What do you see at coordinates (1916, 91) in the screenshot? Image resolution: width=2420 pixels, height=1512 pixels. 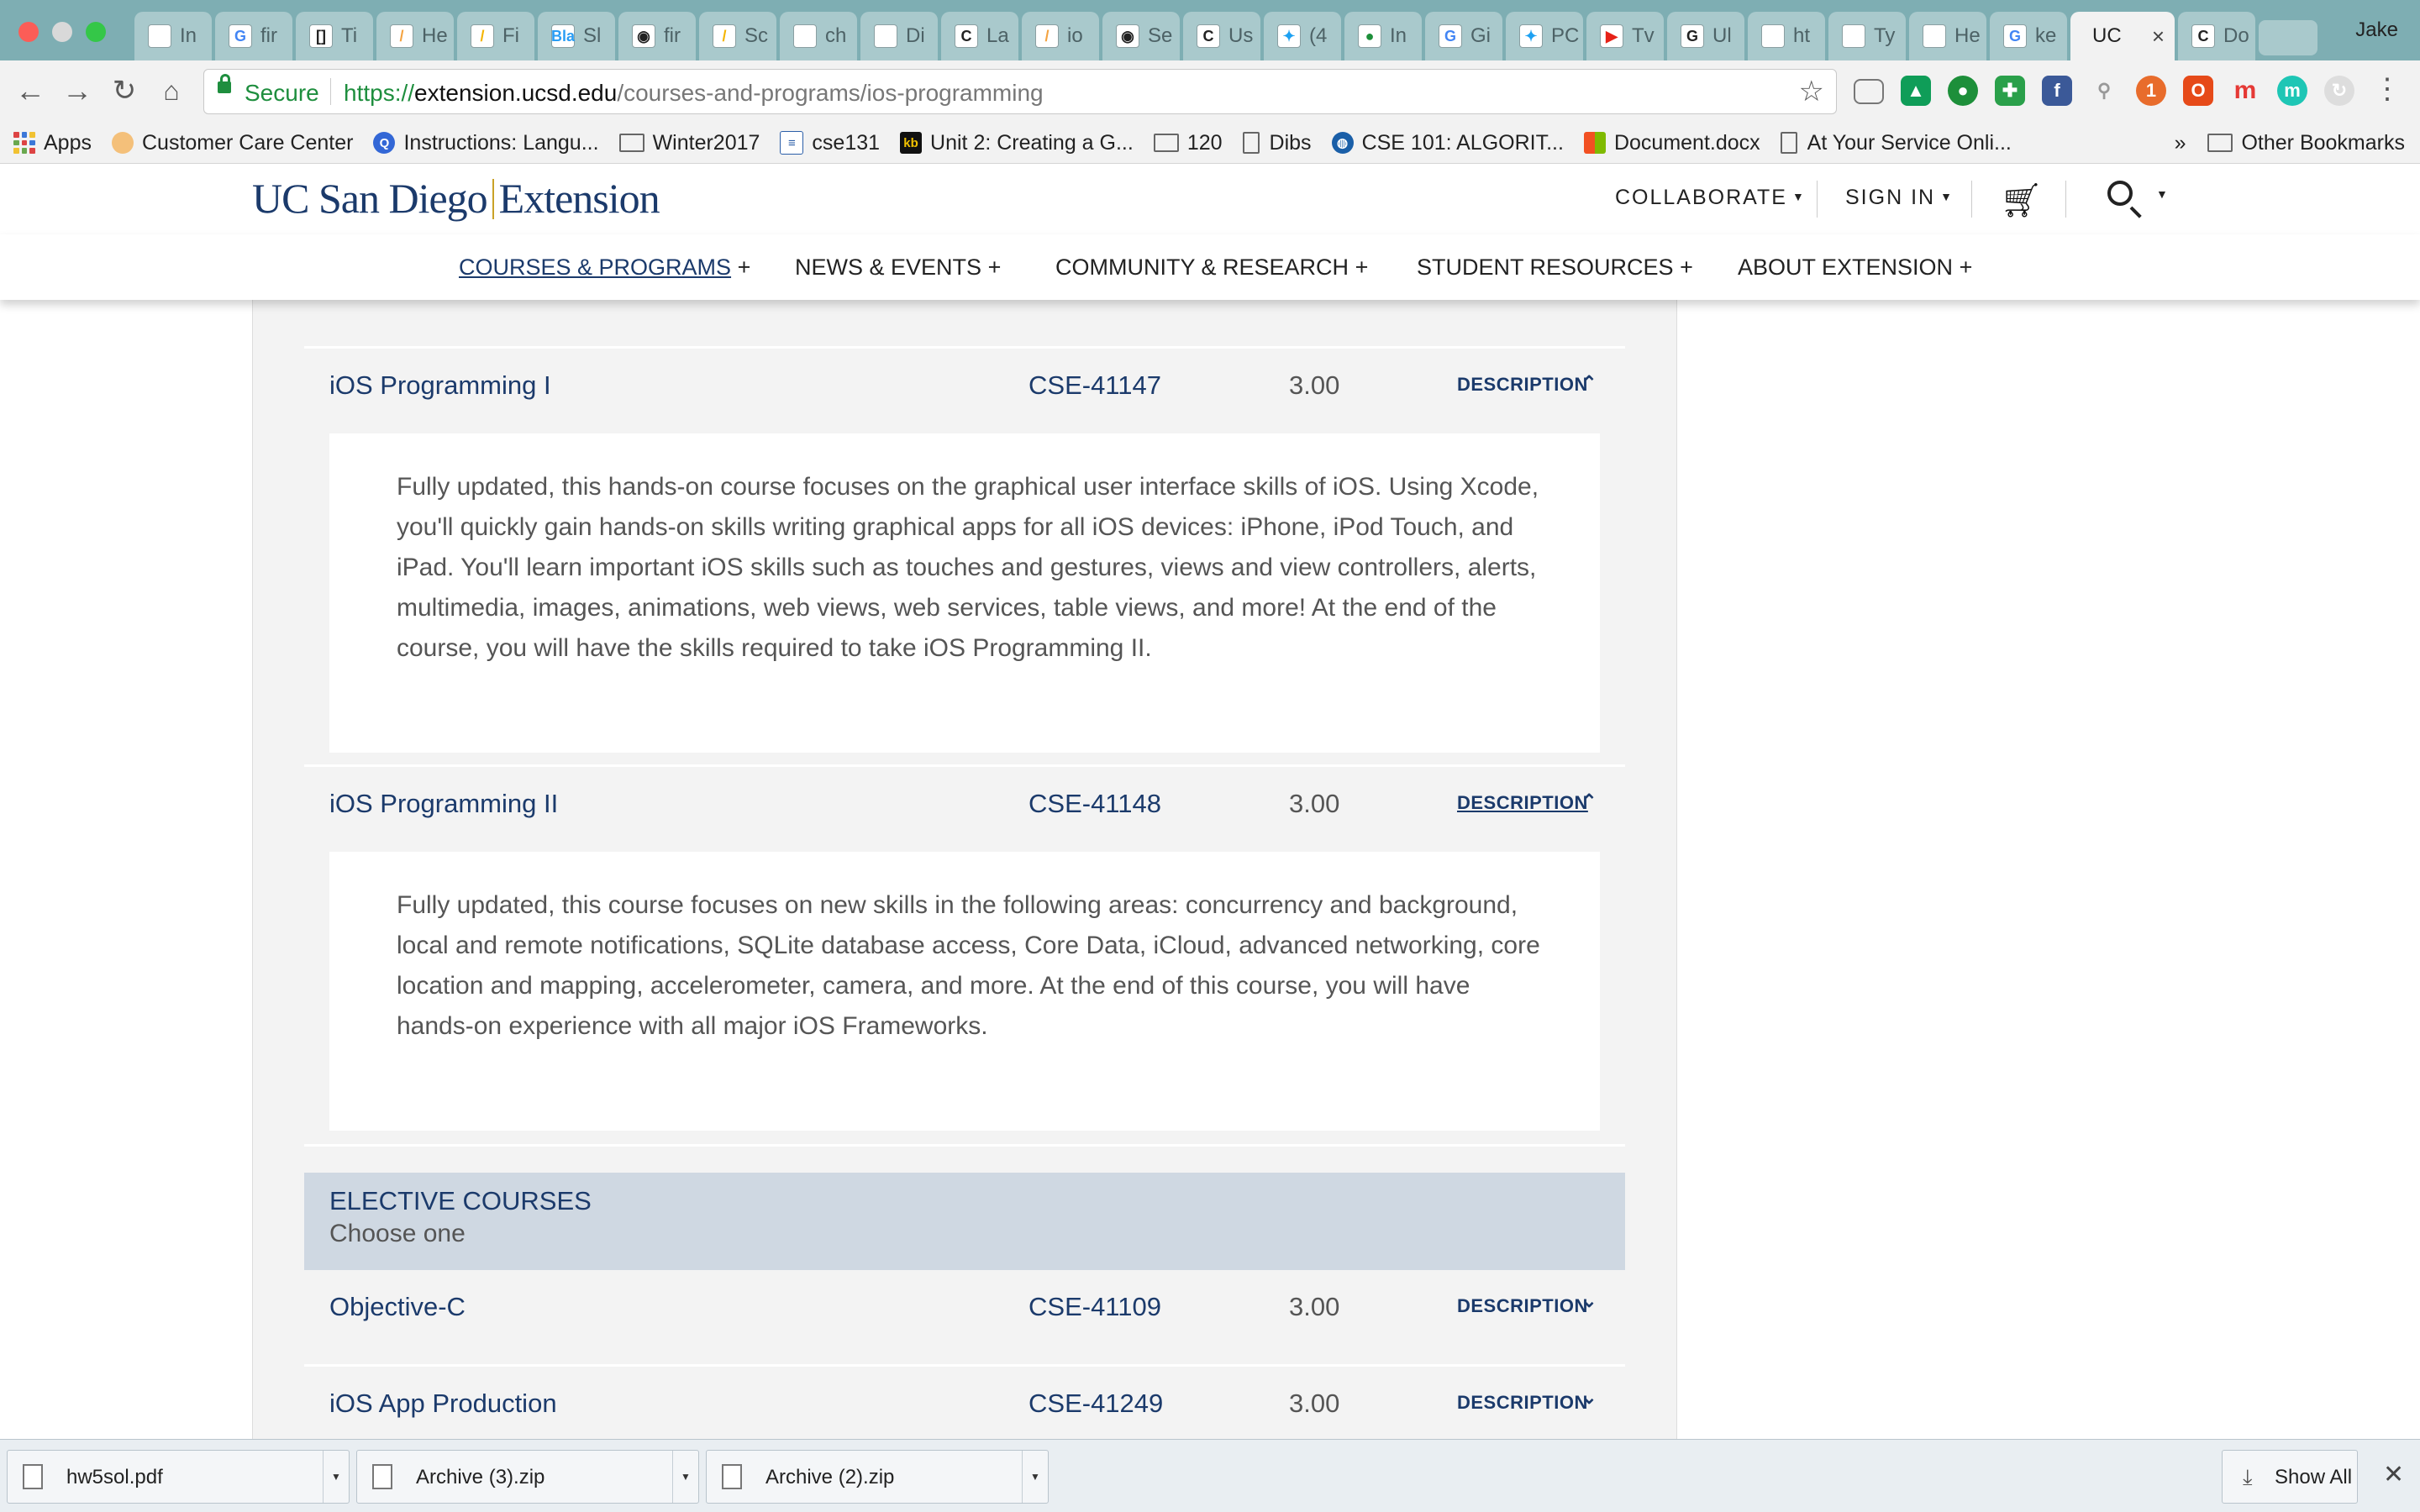 I see `drive-extension-icon: ▲` at bounding box center [1916, 91].